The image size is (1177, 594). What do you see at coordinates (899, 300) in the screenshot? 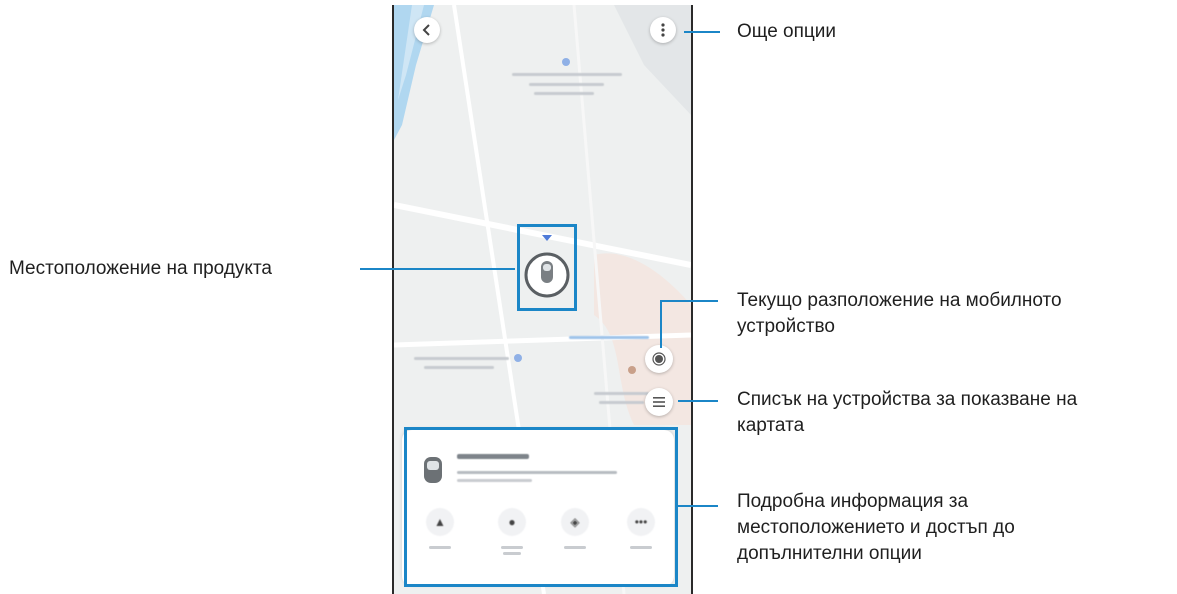
I see `callout-current-location-line1: Текущо разположение на мобилното` at bounding box center [899, 300].